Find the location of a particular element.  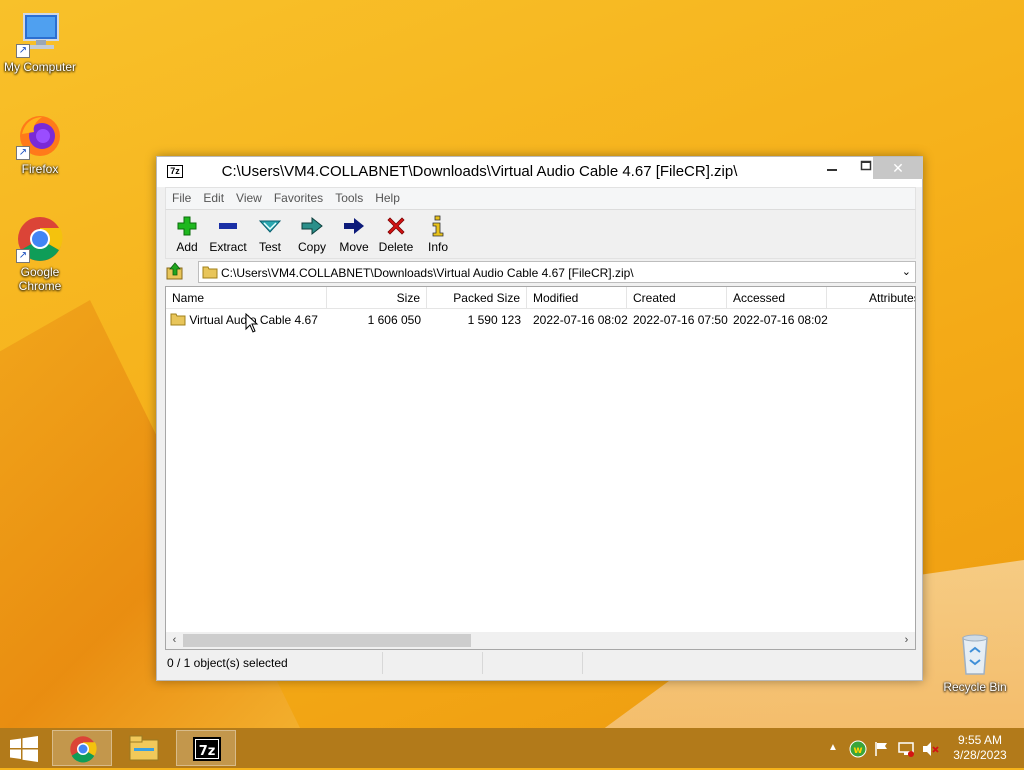

menu-tools: Tools is located at coordinates (349, 198).